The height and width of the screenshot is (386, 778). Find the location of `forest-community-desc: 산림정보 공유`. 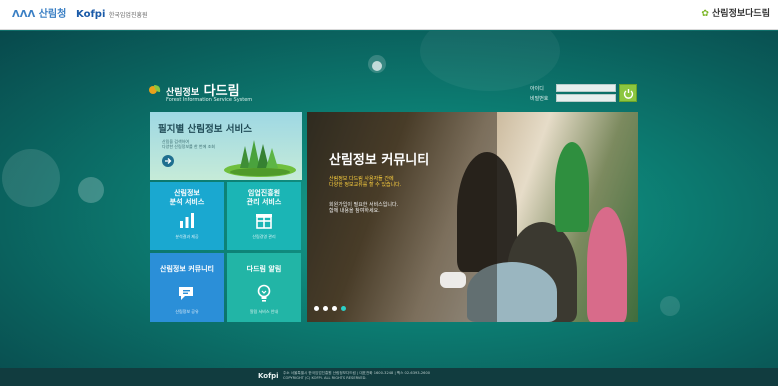

forest-community-desc: 산림정보 공유 is located at coordinates (187, 311).